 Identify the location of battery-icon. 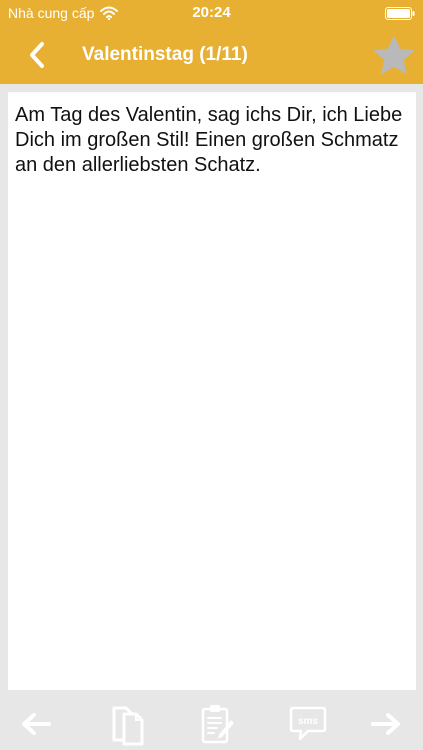
(400, 13).